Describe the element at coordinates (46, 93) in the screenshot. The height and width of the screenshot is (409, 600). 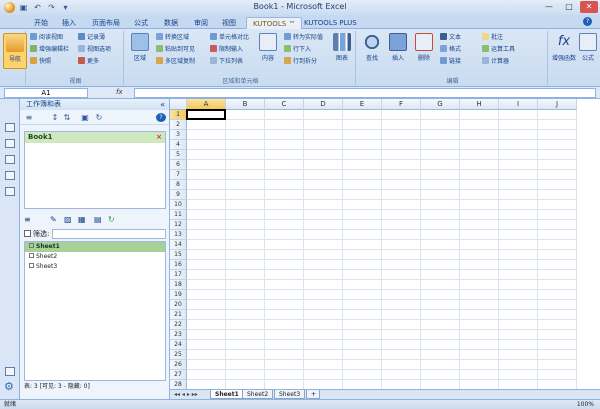
I see `name-box: A1` at that location.